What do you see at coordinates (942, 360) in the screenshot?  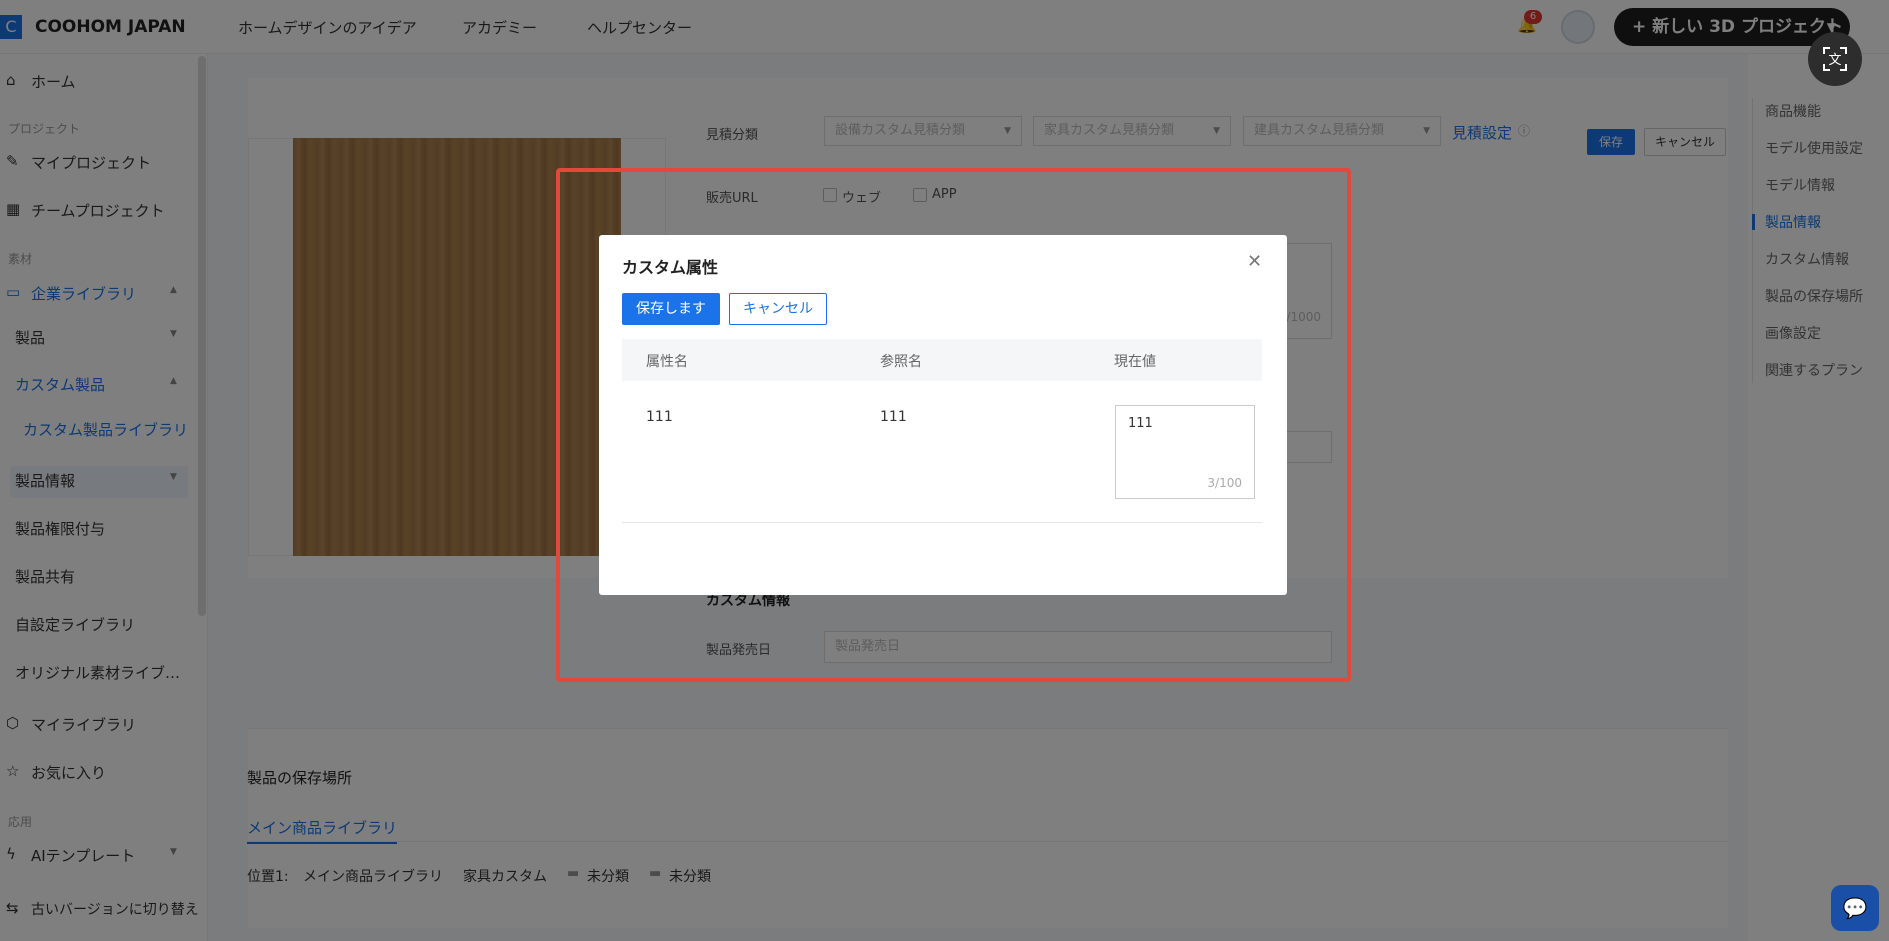 I see `table-header: 属性名 参照名 現在値` at bounding box center [942, 360].